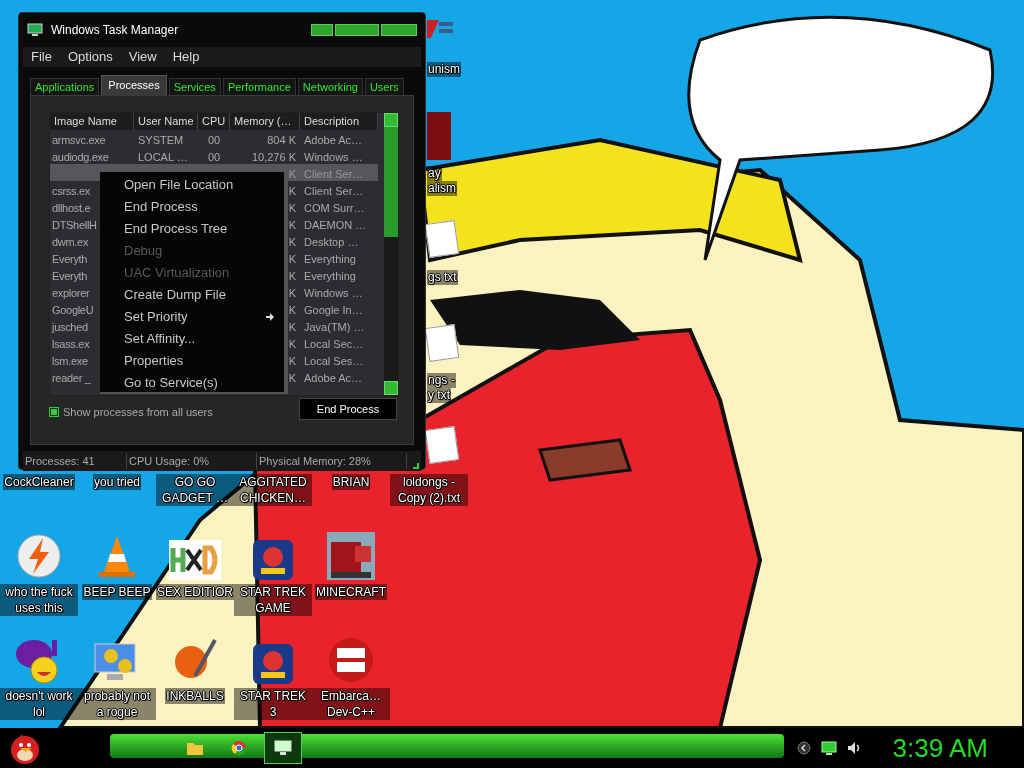  I want to click on menu-item: End Process Tree, so click(192, 229).